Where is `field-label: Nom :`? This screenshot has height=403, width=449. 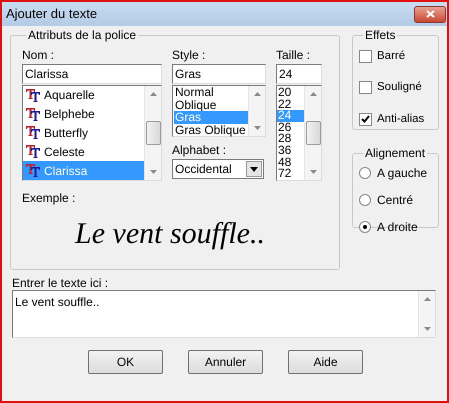
field-label: Nom : is located at coordinates (39, 55).